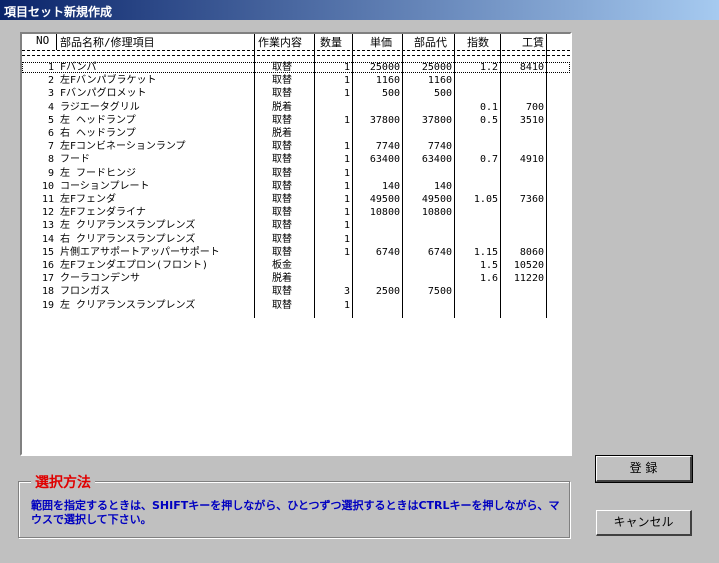 Image resolution: width=719 pixels, height=563 pixels. Describe the element at coordinates (296, 212) in the screenshot. I see `table-row: 12 左Fフェンダライナ 取替 1 10800 10800` at that location.